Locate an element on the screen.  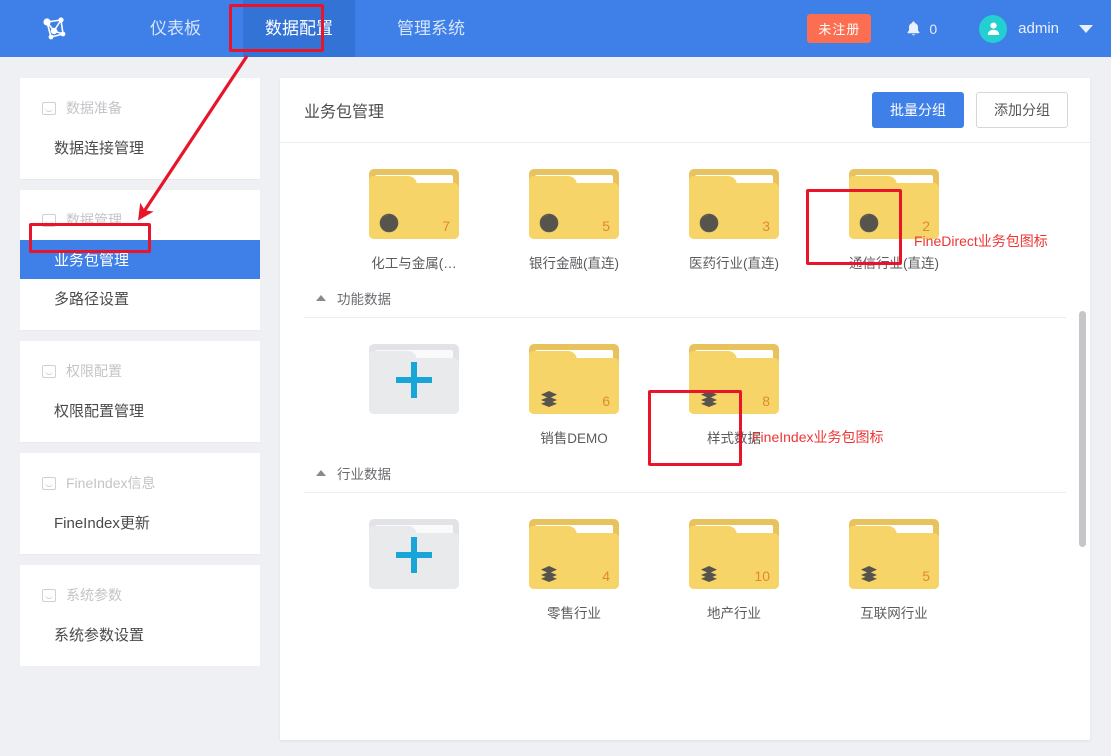
folder-icon: 6 is located at coordinates (574, 379).